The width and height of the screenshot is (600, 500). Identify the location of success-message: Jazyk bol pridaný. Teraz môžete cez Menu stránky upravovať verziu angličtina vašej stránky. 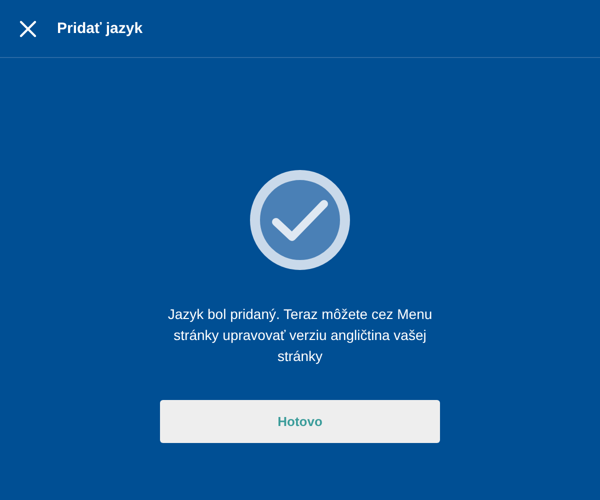
(300, 335).